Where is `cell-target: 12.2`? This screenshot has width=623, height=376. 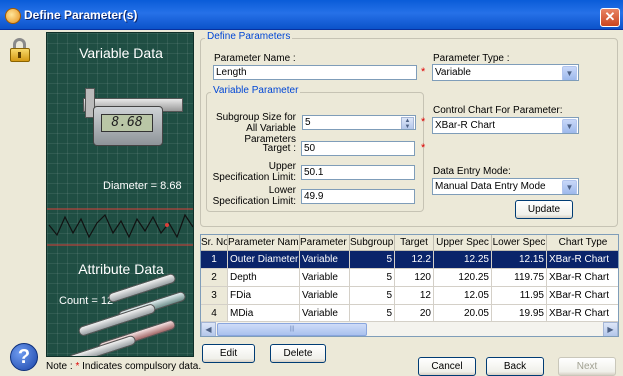
cell-target: 12.2 is located at coordinates (414, 260).